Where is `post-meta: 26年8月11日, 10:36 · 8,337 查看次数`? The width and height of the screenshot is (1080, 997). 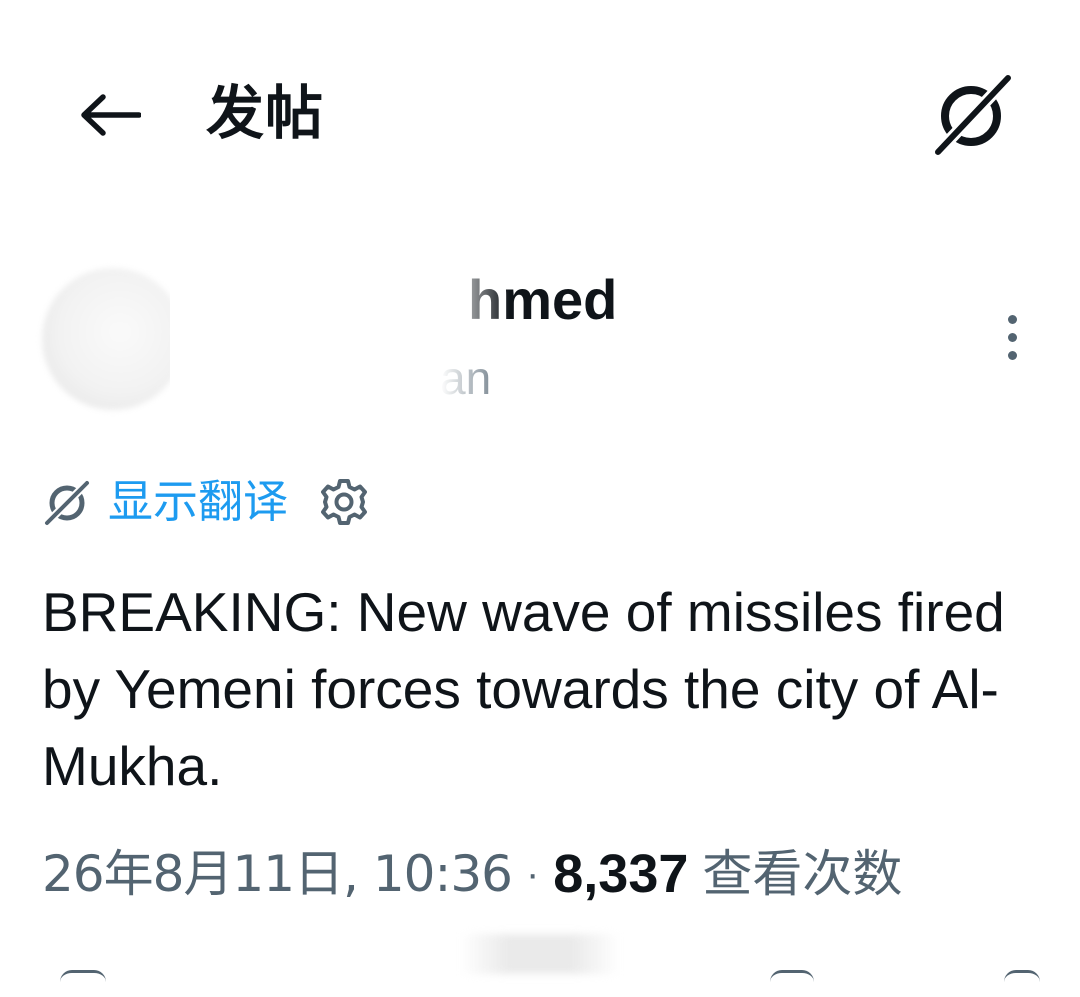
post-meta: 26年8月11日, 10:36 · 8,337 查看次数 is located at coordinates (472, 874).